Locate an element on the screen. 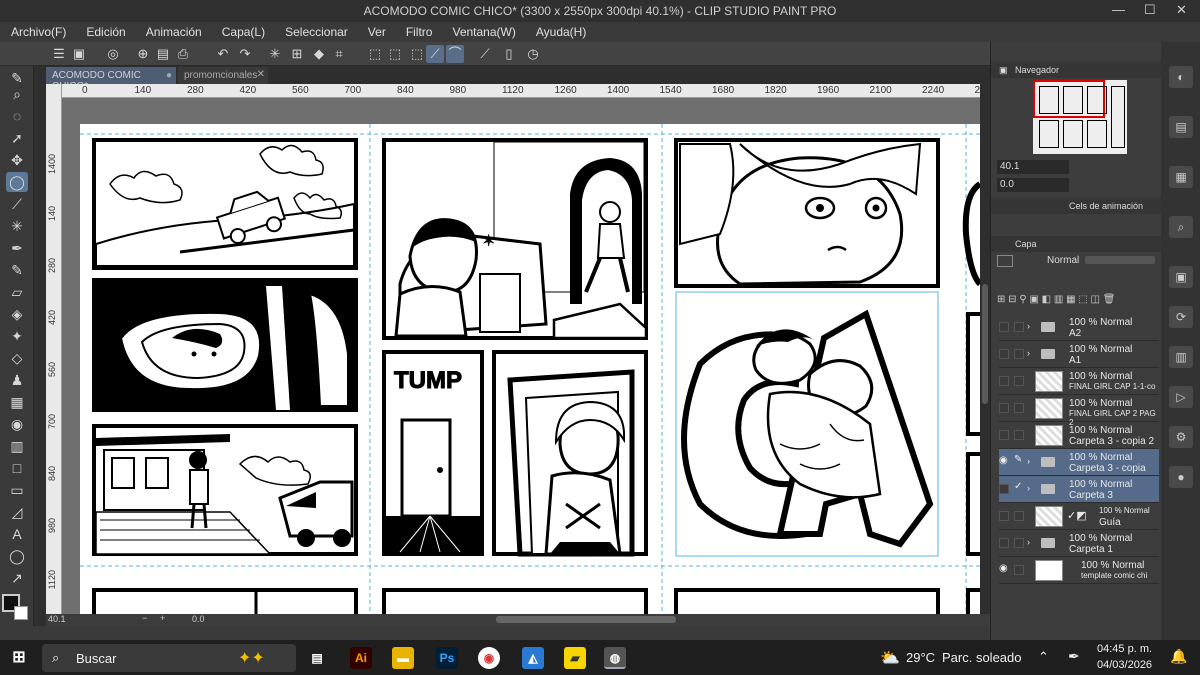 Image resolution: width=1200 pixels, height=675 pixels. ruler-icon: ◿ is located at coordinates (17, 512).